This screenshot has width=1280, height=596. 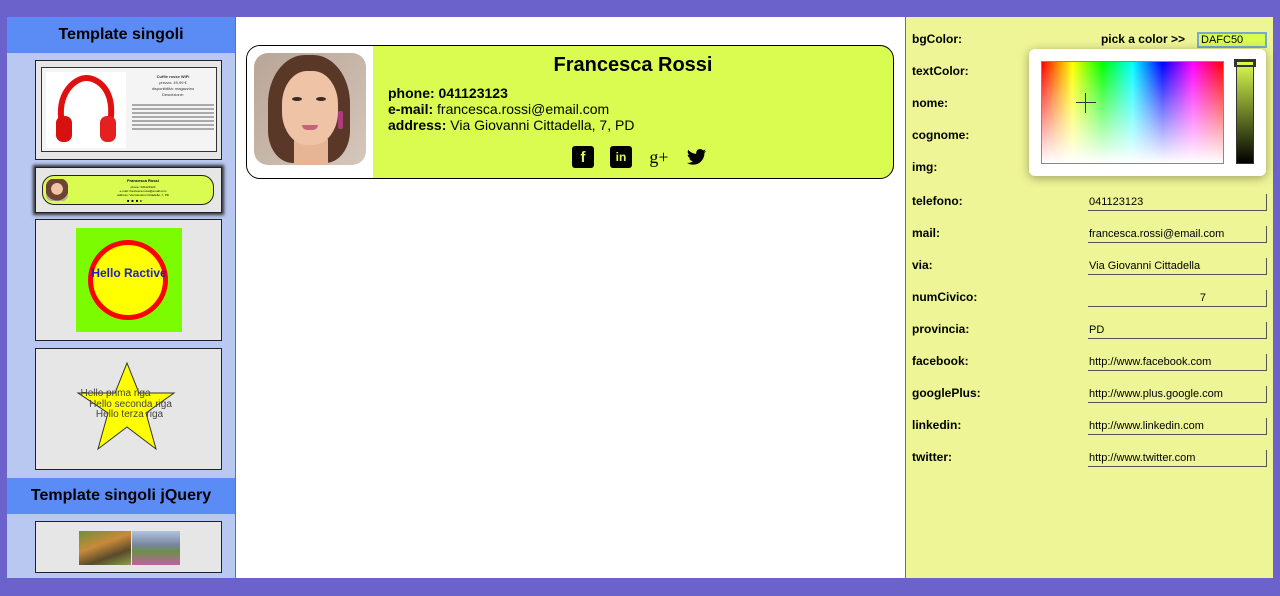 What do you see at coordinates (310, 109) in the screenshot?
I see `profile-photo` at bounding box center [310, 109].